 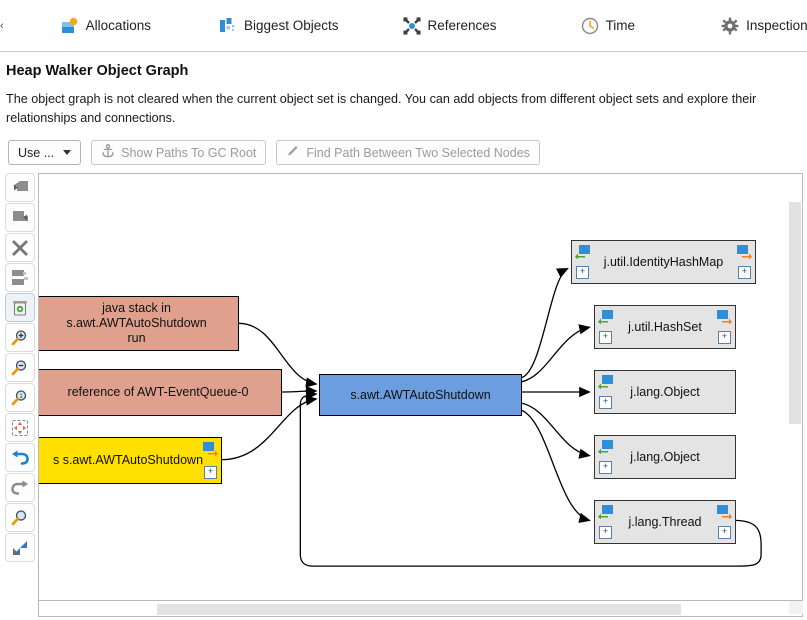 What do you see at coordinates (411, 25) in the screenshot?
I see `references-icon` at bounding box center [411, 25].